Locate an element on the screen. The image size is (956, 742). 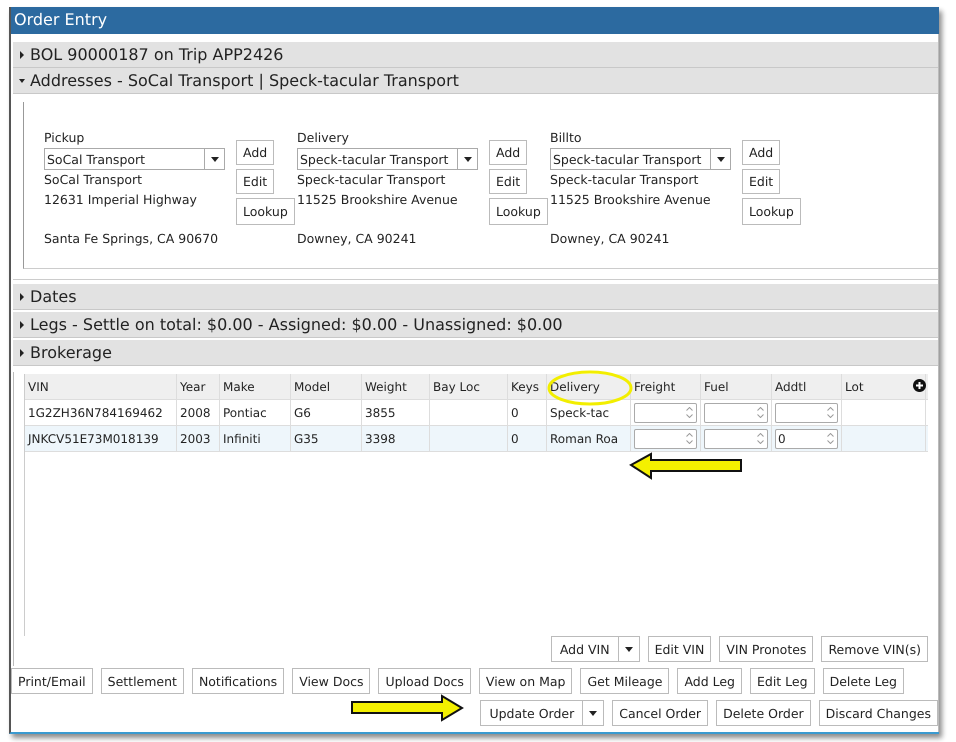
action-button: Print/Email is located at coordinates (52, 681).